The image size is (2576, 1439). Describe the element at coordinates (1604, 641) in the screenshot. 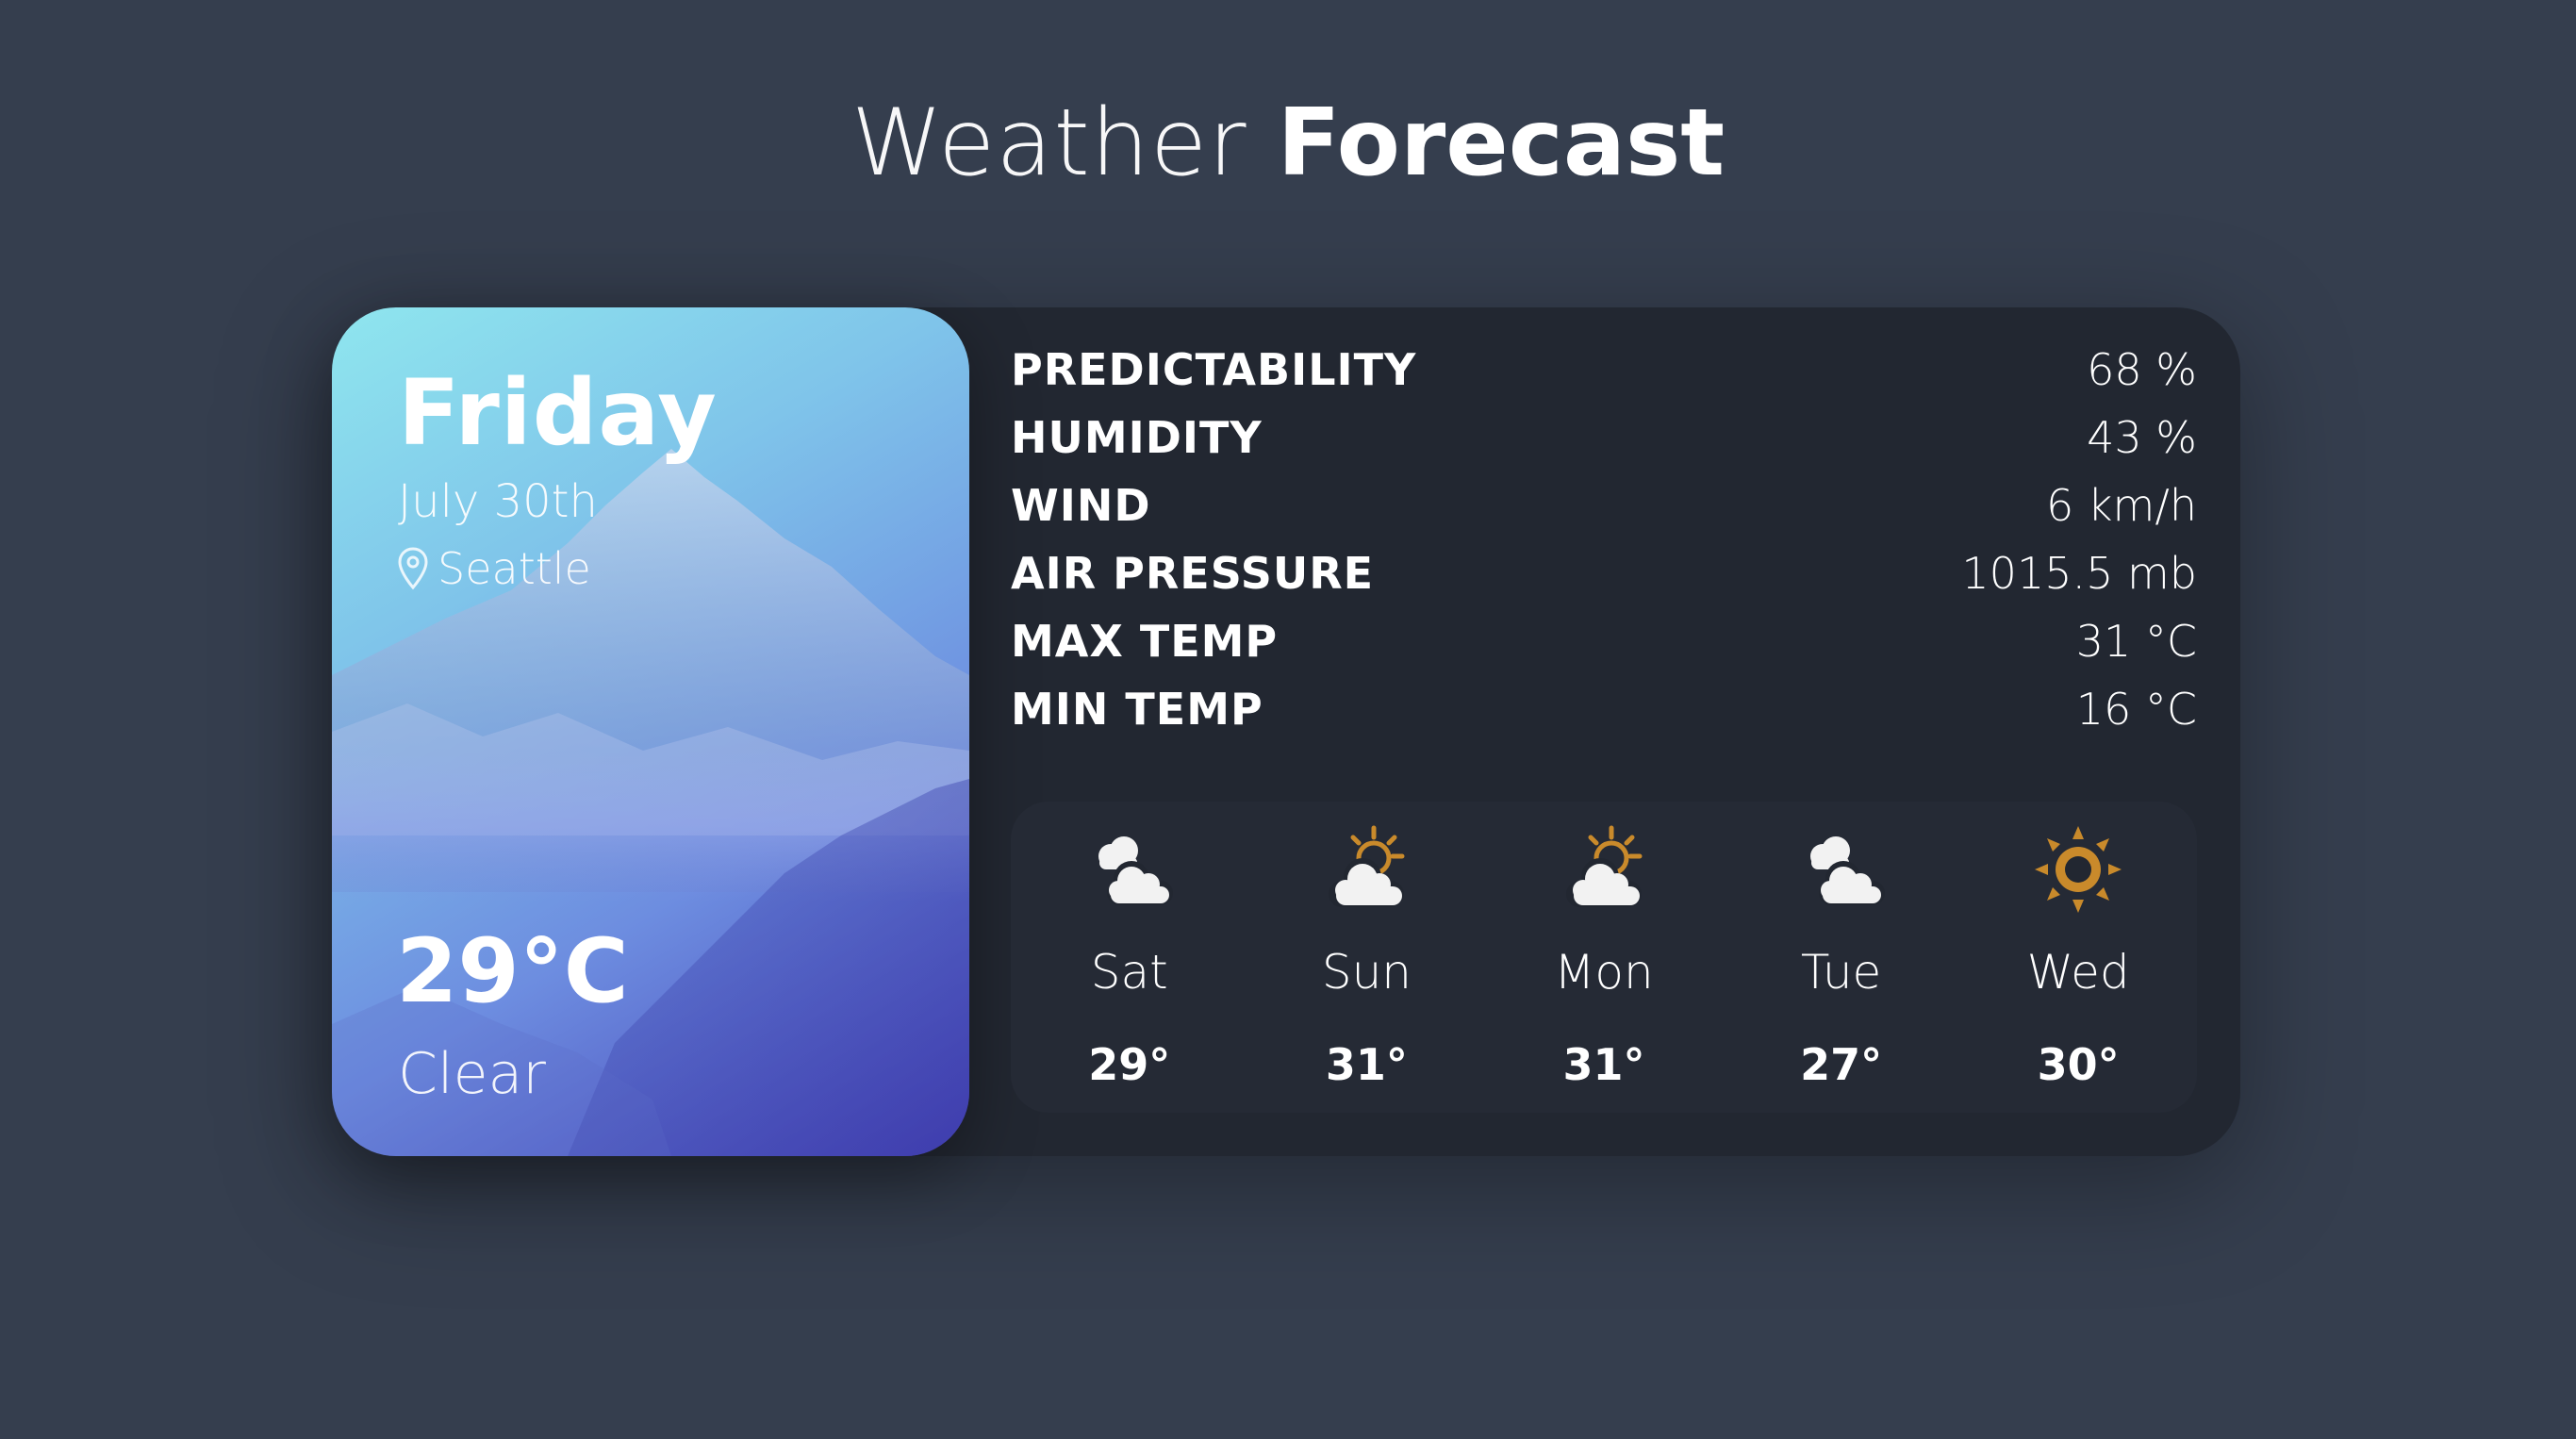

I see `stat-row-max-temp: MAX TEMP 31 °C` at that location.